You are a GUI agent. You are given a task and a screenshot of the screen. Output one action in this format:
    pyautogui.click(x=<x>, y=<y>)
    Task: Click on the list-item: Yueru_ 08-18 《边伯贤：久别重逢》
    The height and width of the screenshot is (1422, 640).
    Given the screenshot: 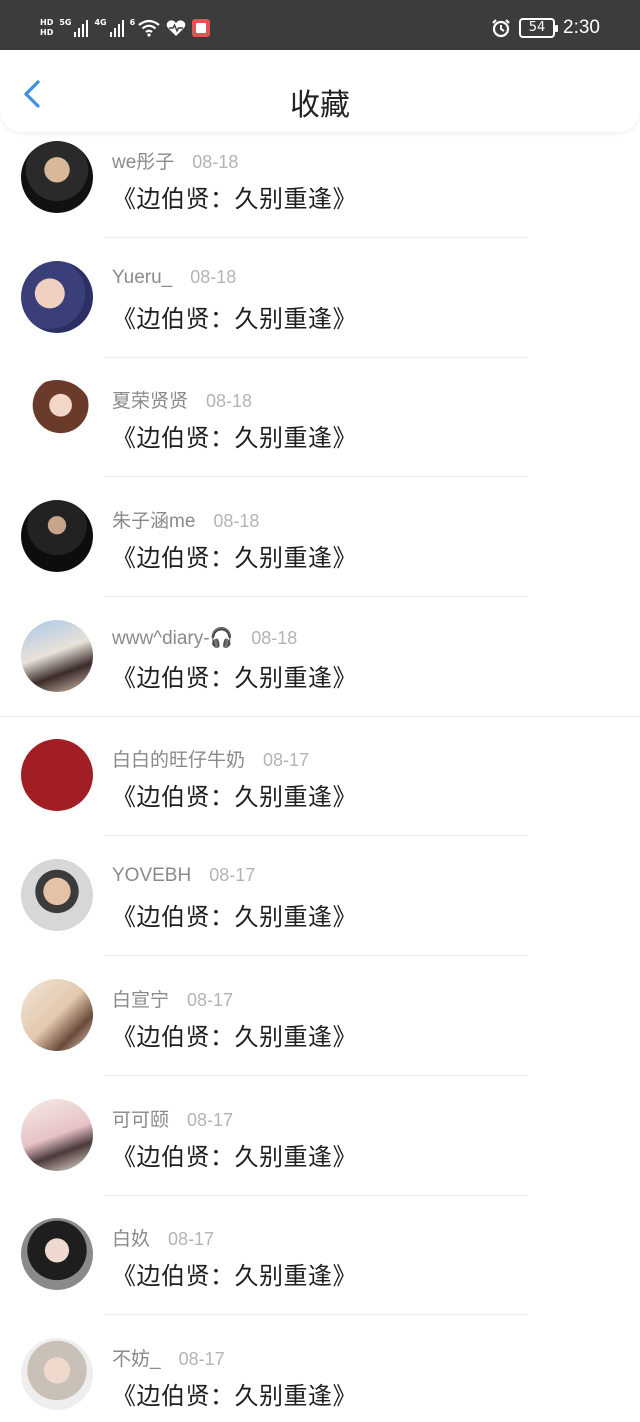 What is the action you would take?
    pyautogui.click(x=320, y=313)
    